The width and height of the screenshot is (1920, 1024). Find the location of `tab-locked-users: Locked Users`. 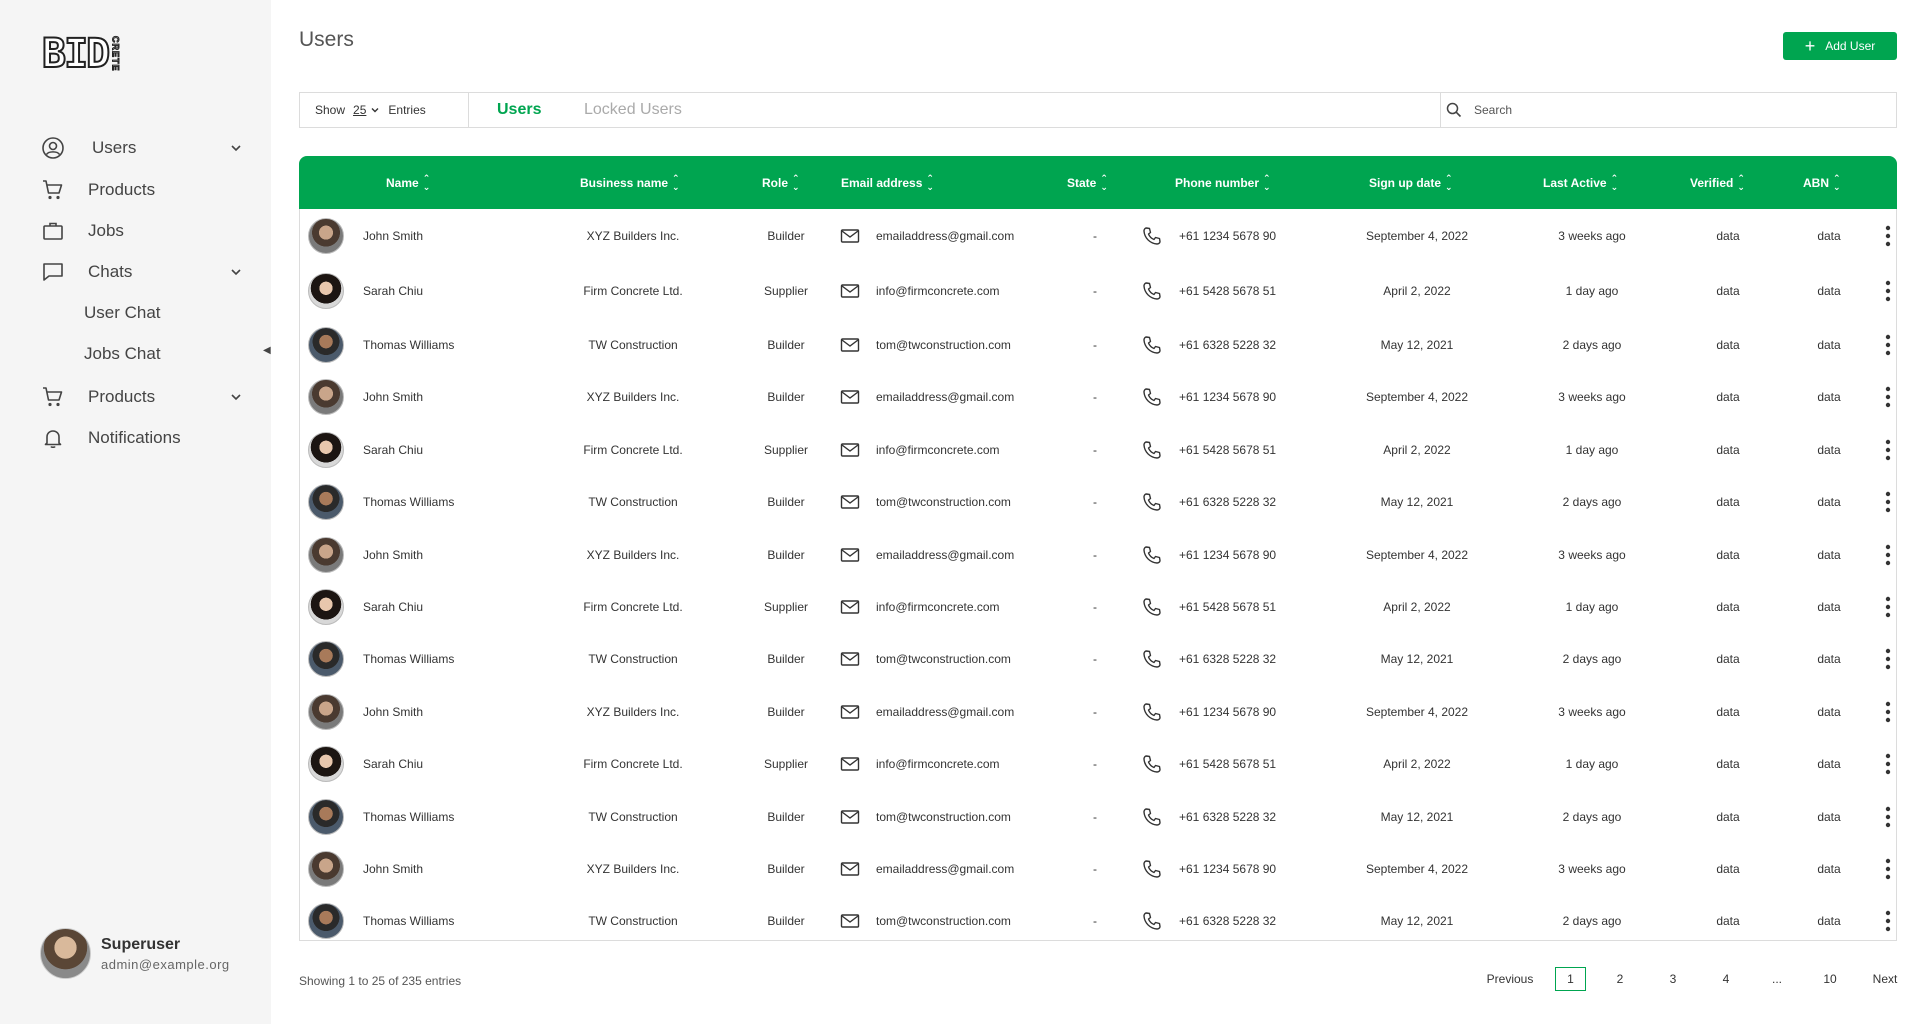

tab-locked-users: Locked Users is located at coordinates (633, 110).